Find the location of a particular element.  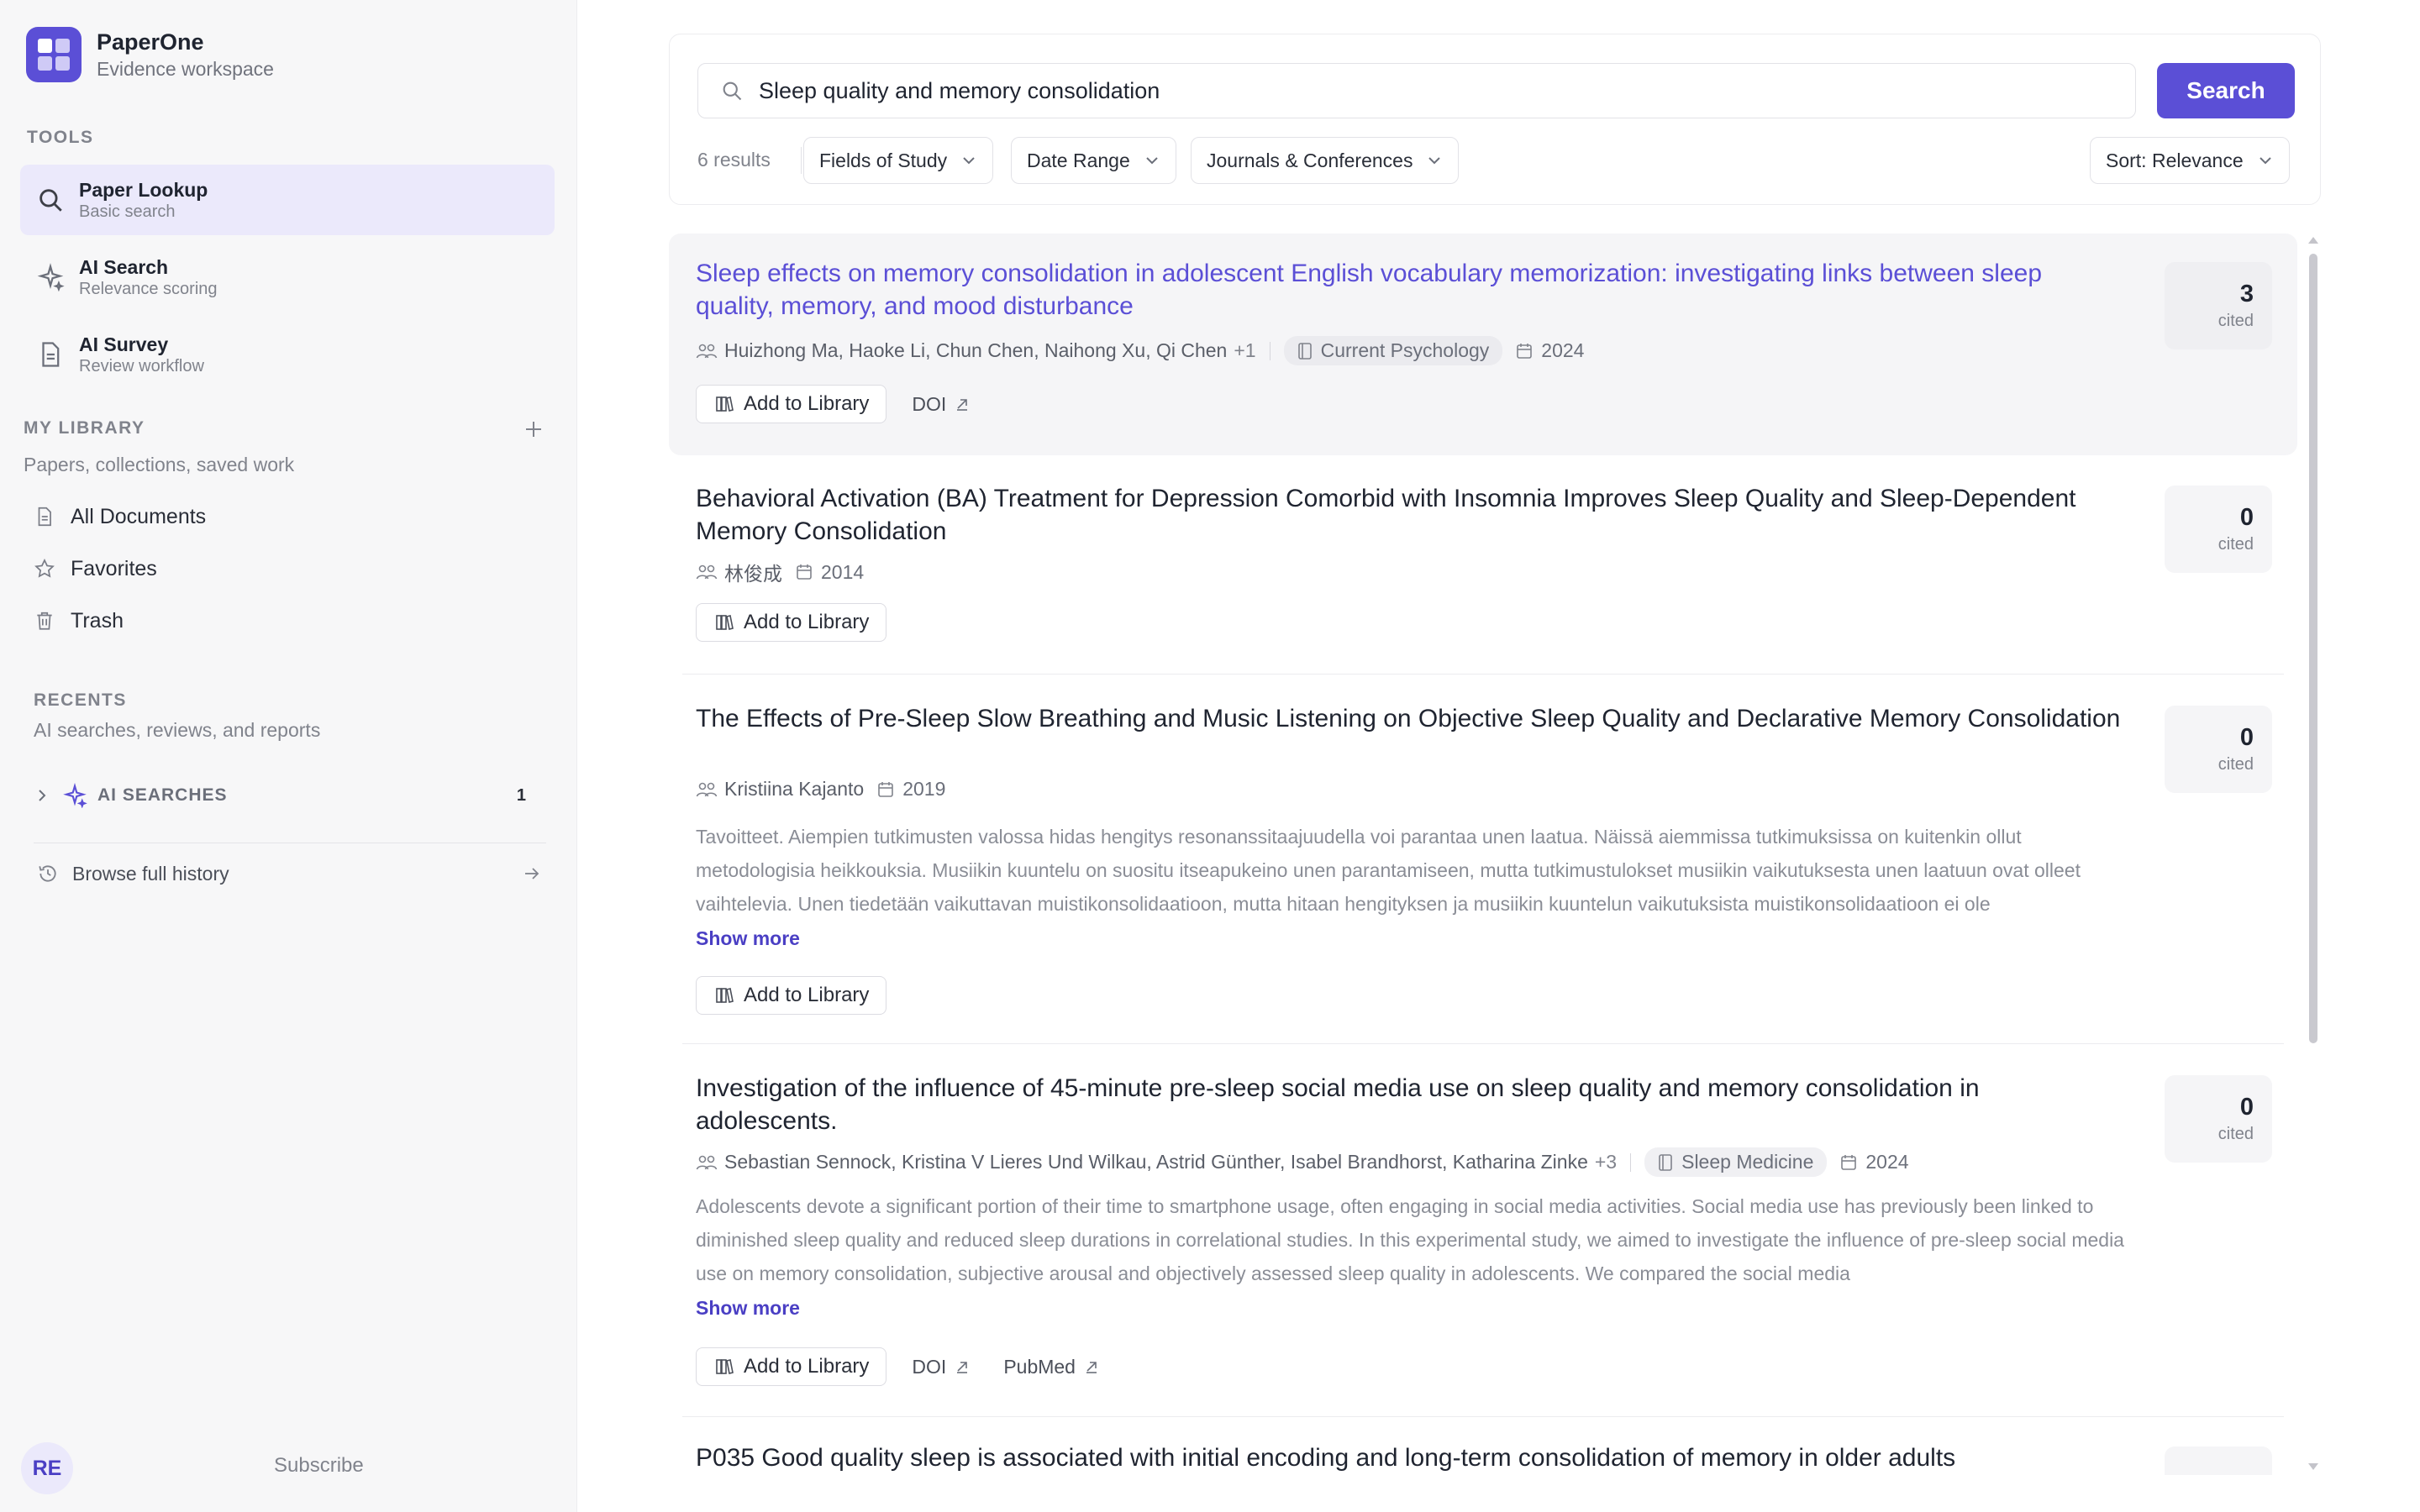

pubmed-link: PubMed is located at coordinates (1051, 1367).